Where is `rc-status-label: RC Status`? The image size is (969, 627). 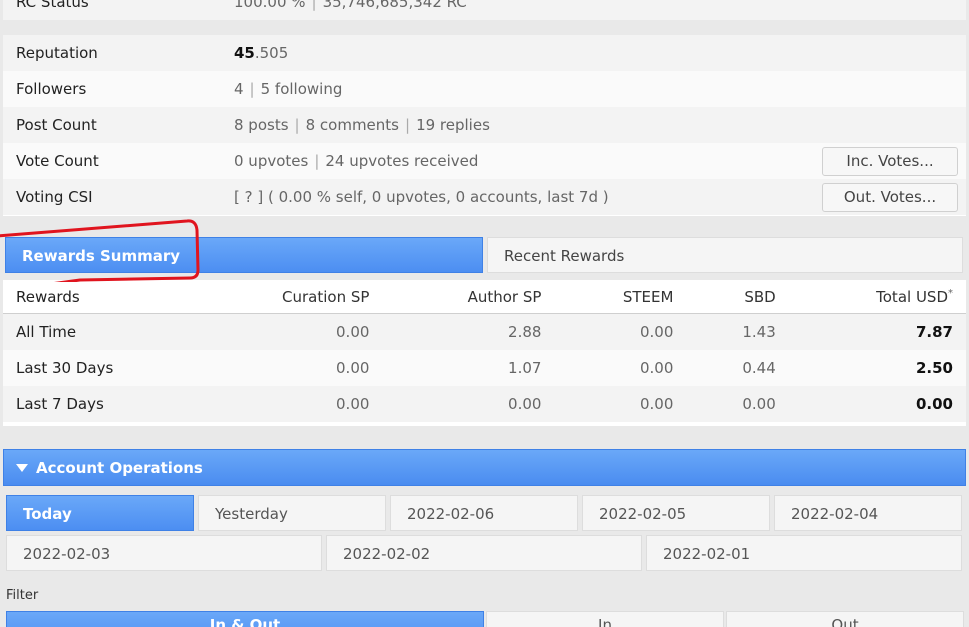 rc-status-label: RC Status is located at coordinates (112, 10).